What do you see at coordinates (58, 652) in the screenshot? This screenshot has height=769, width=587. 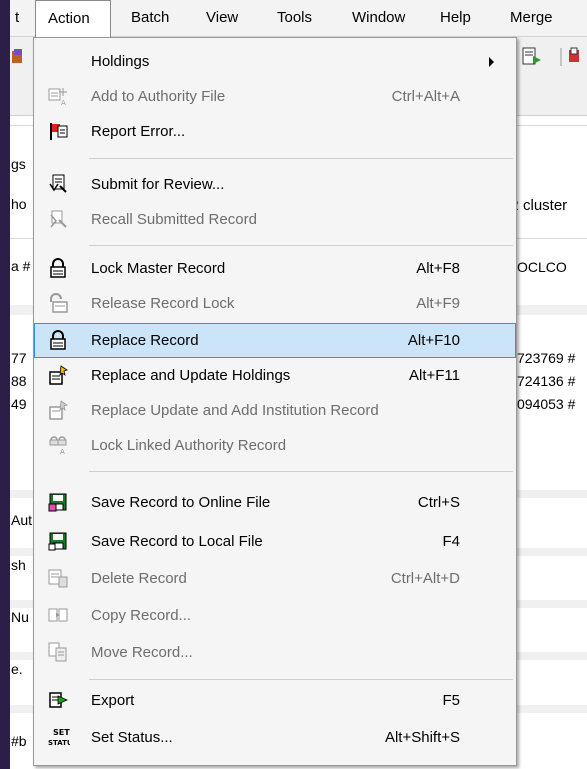 I see `move-record-icon` at bounding box center [58, 652].